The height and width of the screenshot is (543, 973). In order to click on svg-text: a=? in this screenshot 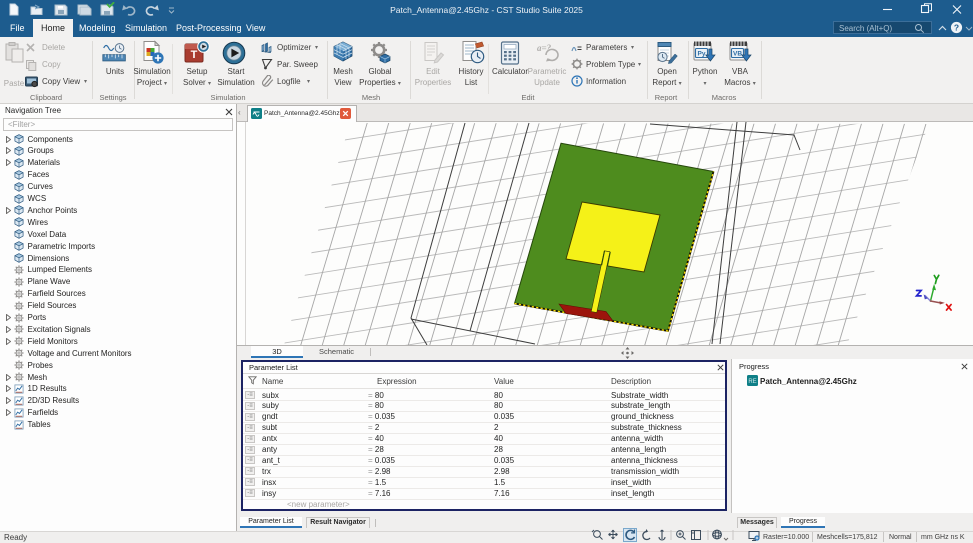, I will do `click(544, 48)`.